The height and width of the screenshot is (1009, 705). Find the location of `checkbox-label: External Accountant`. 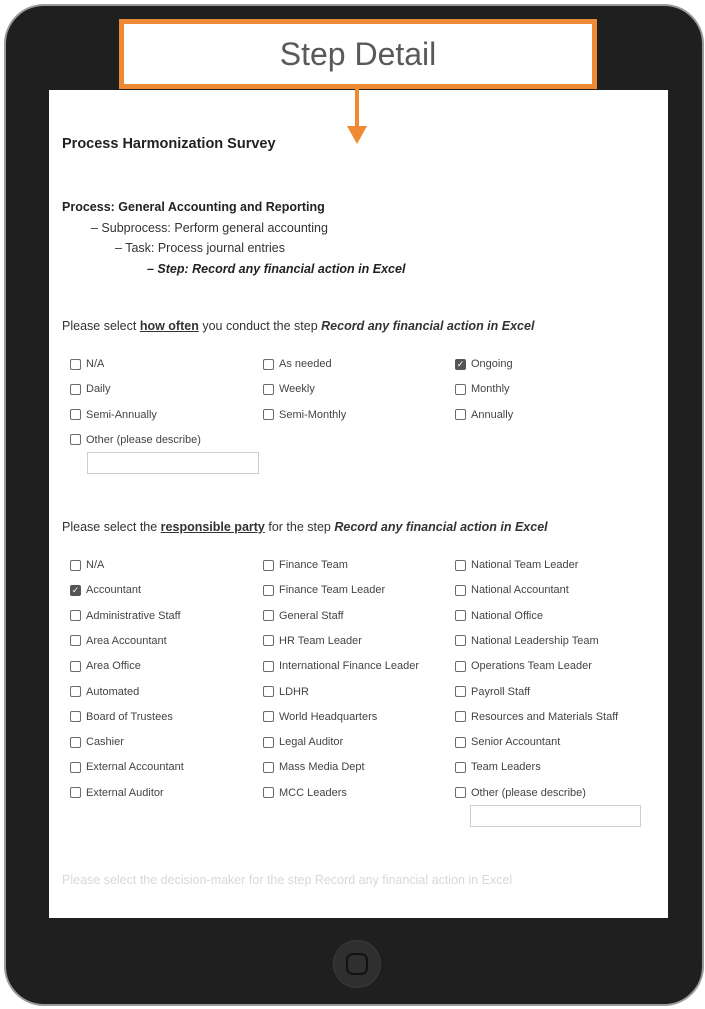

checkbox-label: External Accountant is located at coordinates (135, 767).